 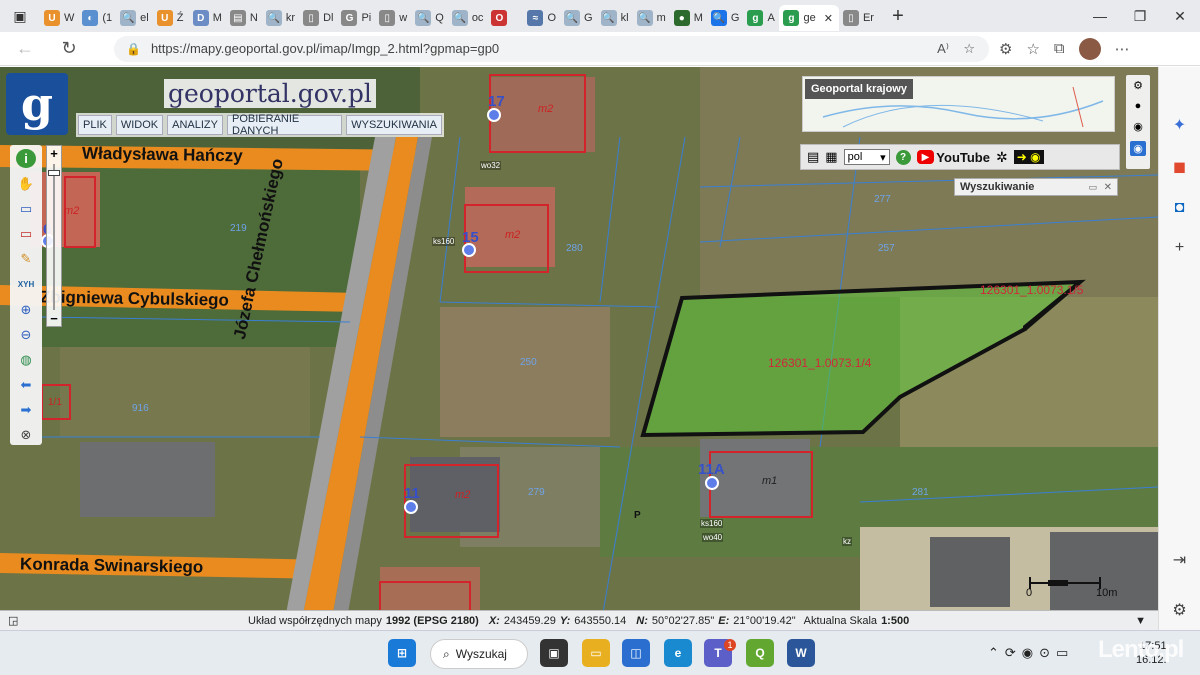 I want to click on close-tab-icon: ✕, so click(x=828, y=18).